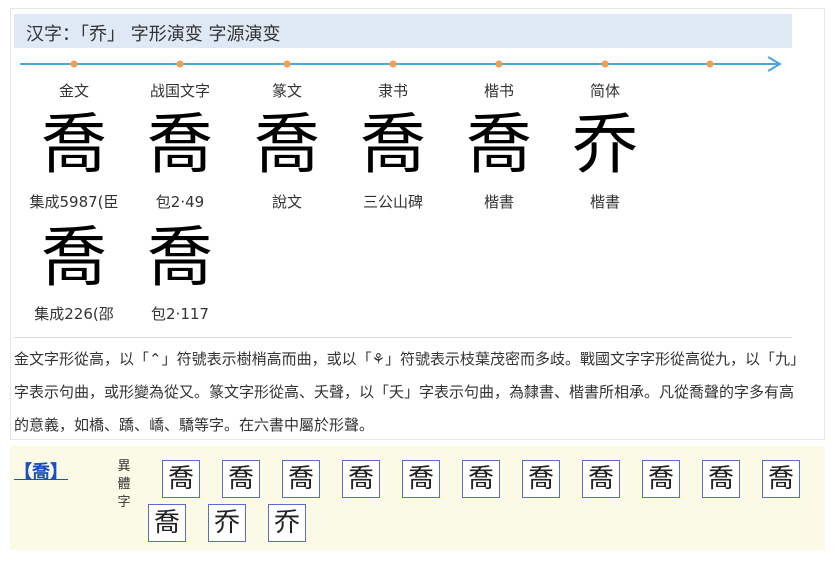 This screenshot has height=561, width=835. Describe the element at coordinates (180, 144) in the screenshot. I see `glyph-warring-states: 喬` at that location.